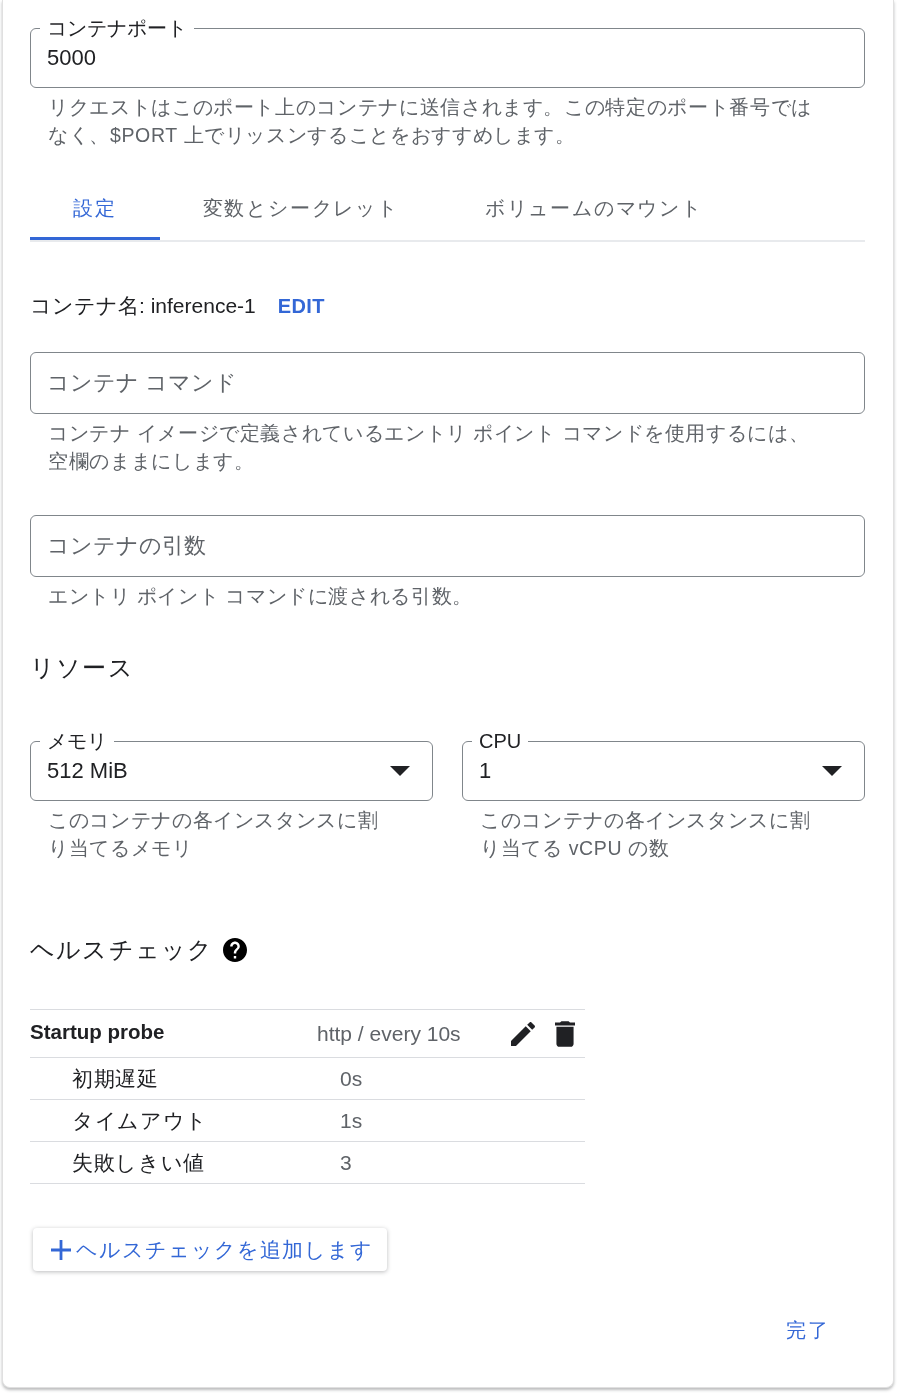 The height and width of the screenshot is (1400, 901). Describe the element at coordinates (213, 834) in the screenshot. I see `helper-text: このコンテナの各インスタンスに割り当てるメモリ` at that location.